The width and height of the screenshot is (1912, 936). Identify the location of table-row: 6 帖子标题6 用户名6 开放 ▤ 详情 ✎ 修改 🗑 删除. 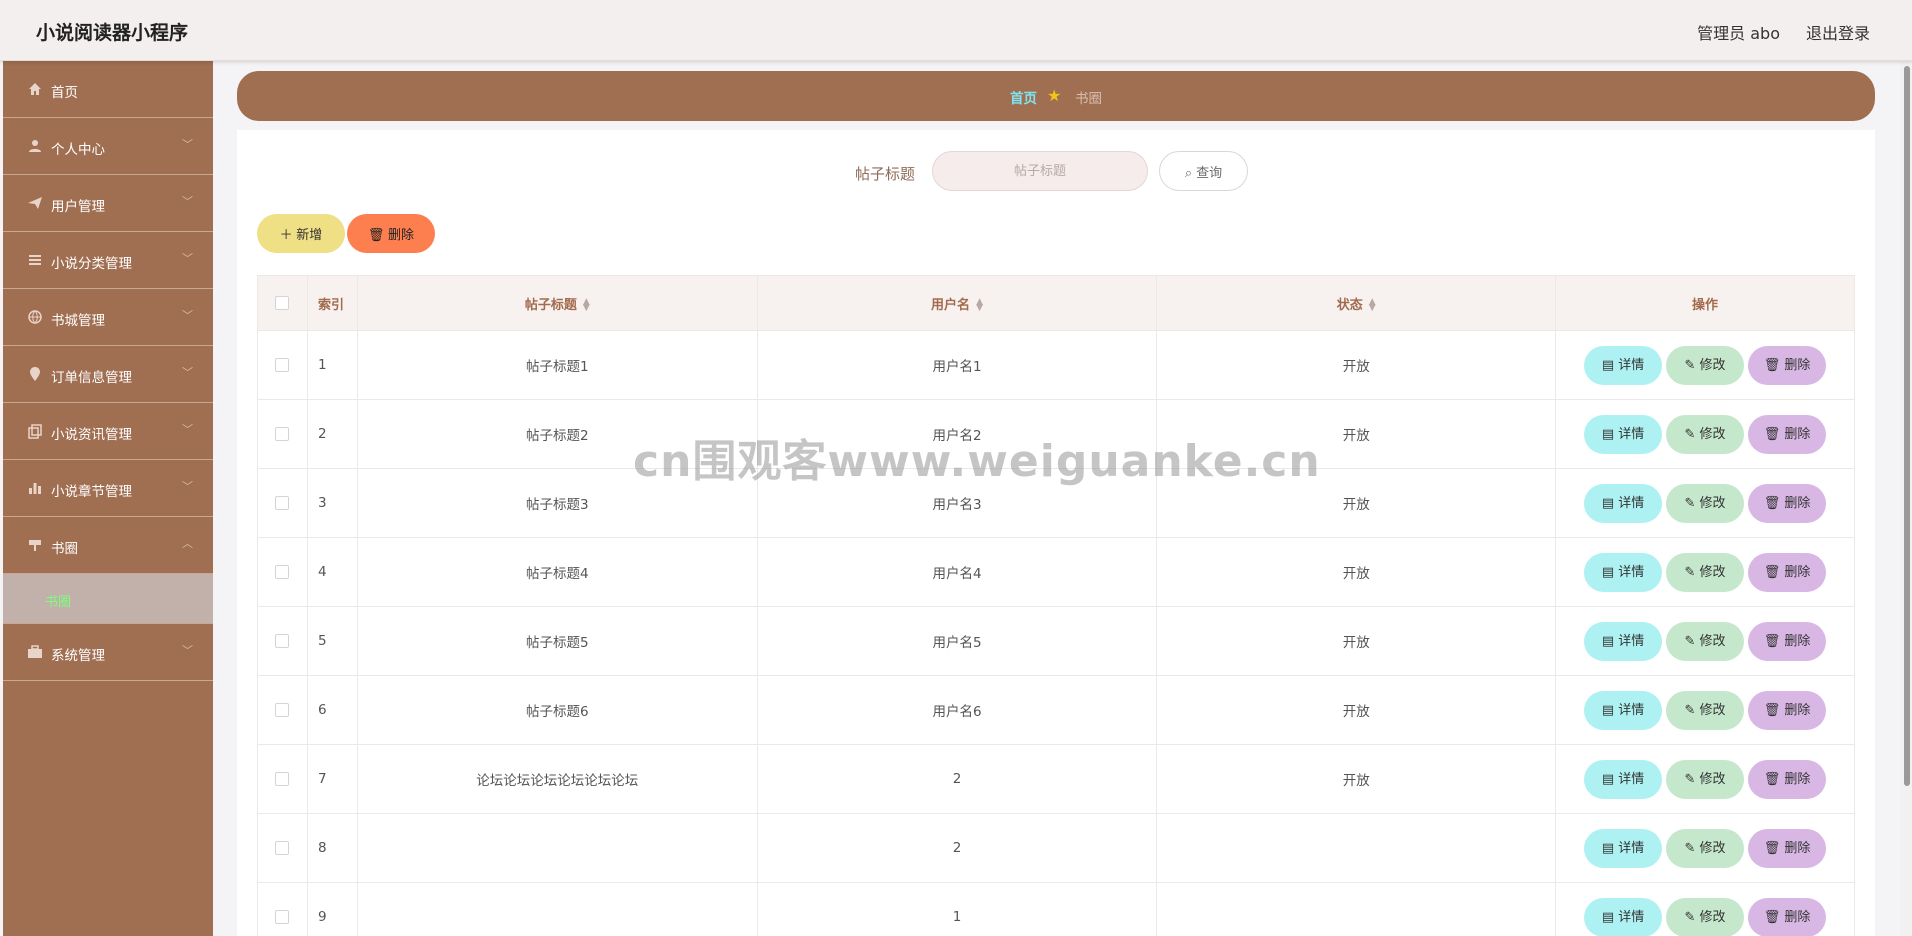
(1056, 710).